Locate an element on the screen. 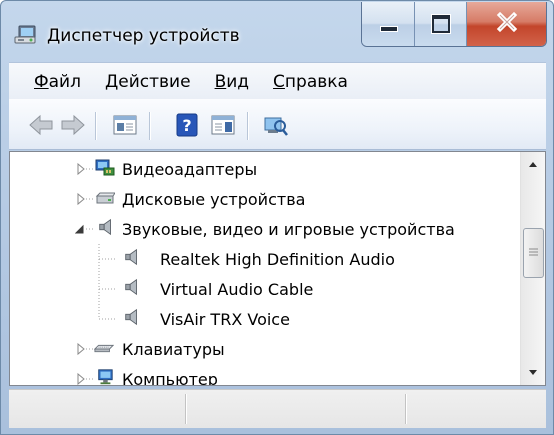 The height and width of the screenshot is (435, 554). window-title: Диспетчер устройств is located at coordinates (143, 36).